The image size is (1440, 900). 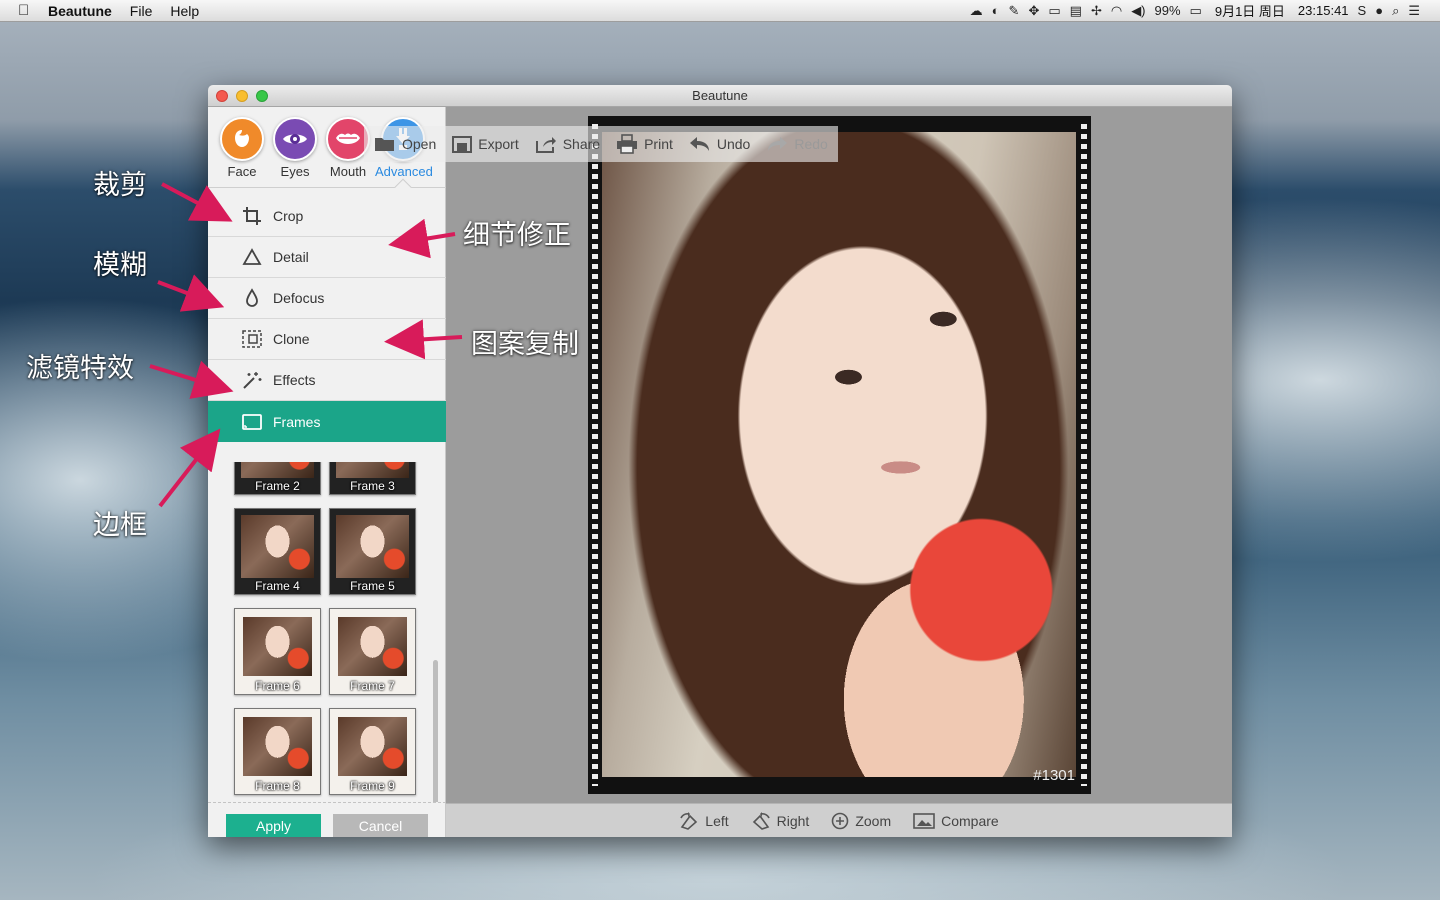 I want to click on crop-icon, so click(x=252, y=216).